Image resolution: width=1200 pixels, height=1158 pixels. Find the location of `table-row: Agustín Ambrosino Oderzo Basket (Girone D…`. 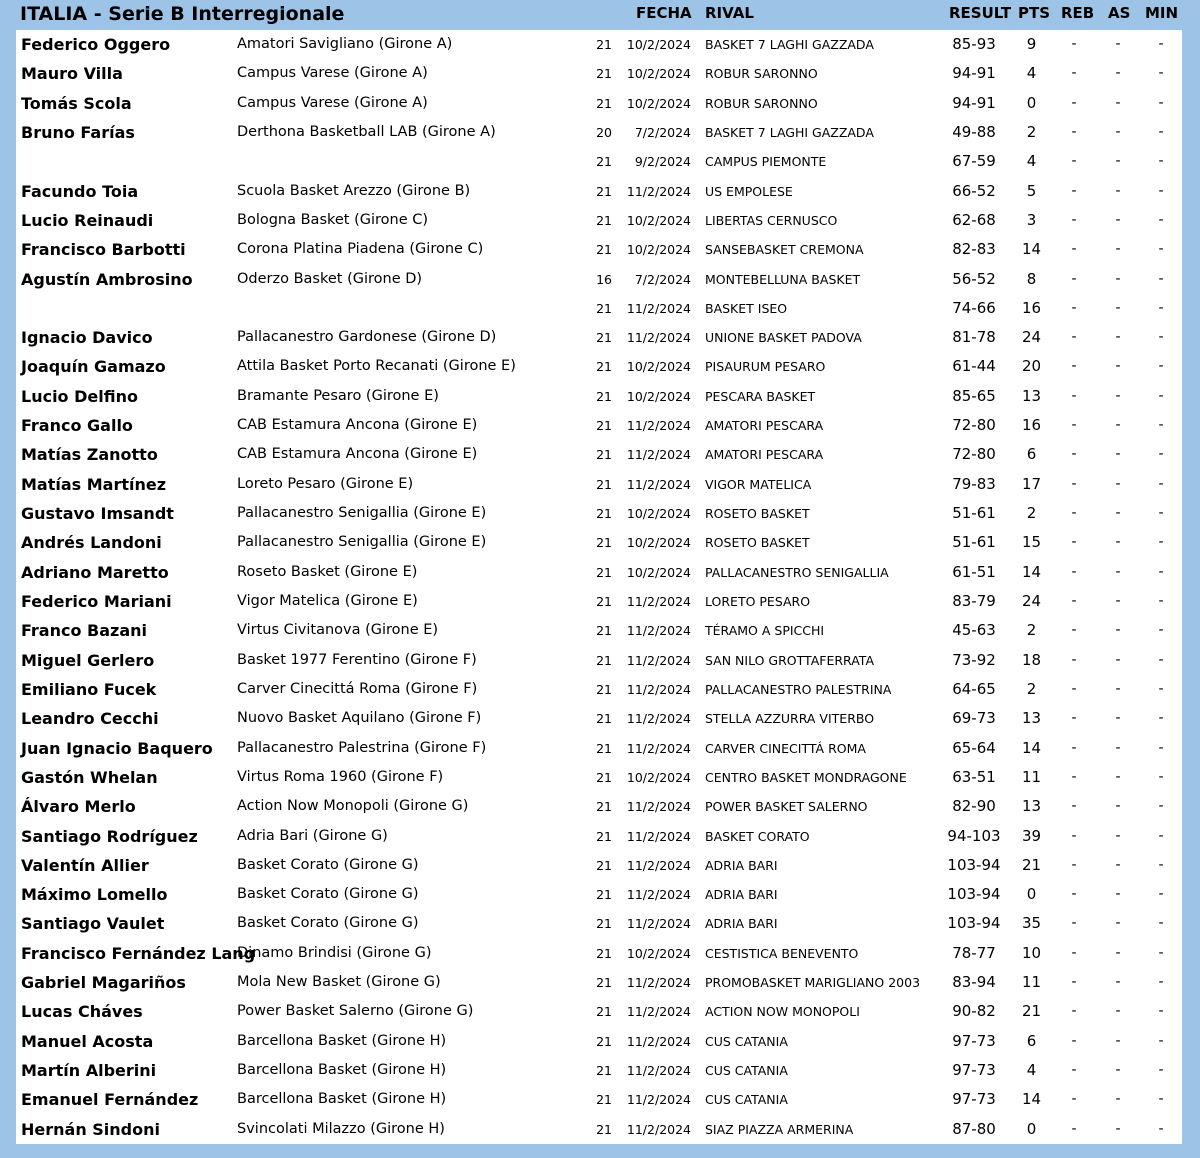

table-row: Agustín Ambrosino Oderzo Basket (Girone D… is located at coordinates (599, 279).